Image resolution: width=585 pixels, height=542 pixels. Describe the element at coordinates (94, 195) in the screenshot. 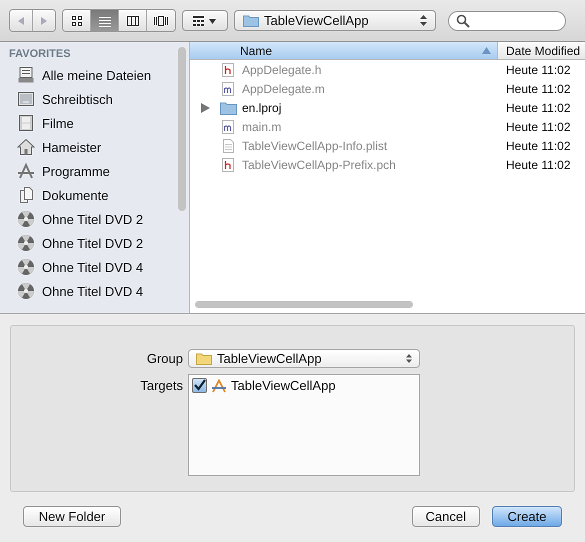

I see `sidebar-item: Dokumente` at that location.